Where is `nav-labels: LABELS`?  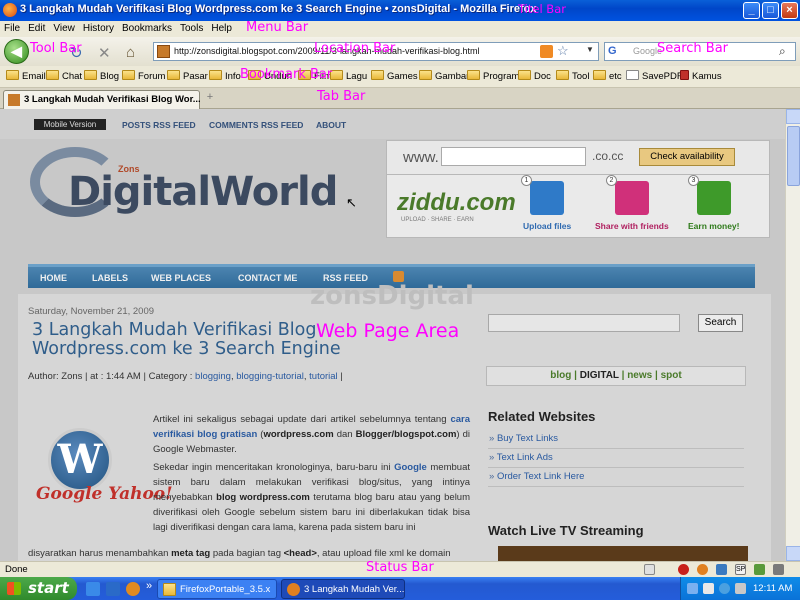 nav-labels: LABELS is located at coordinates (110, 278).